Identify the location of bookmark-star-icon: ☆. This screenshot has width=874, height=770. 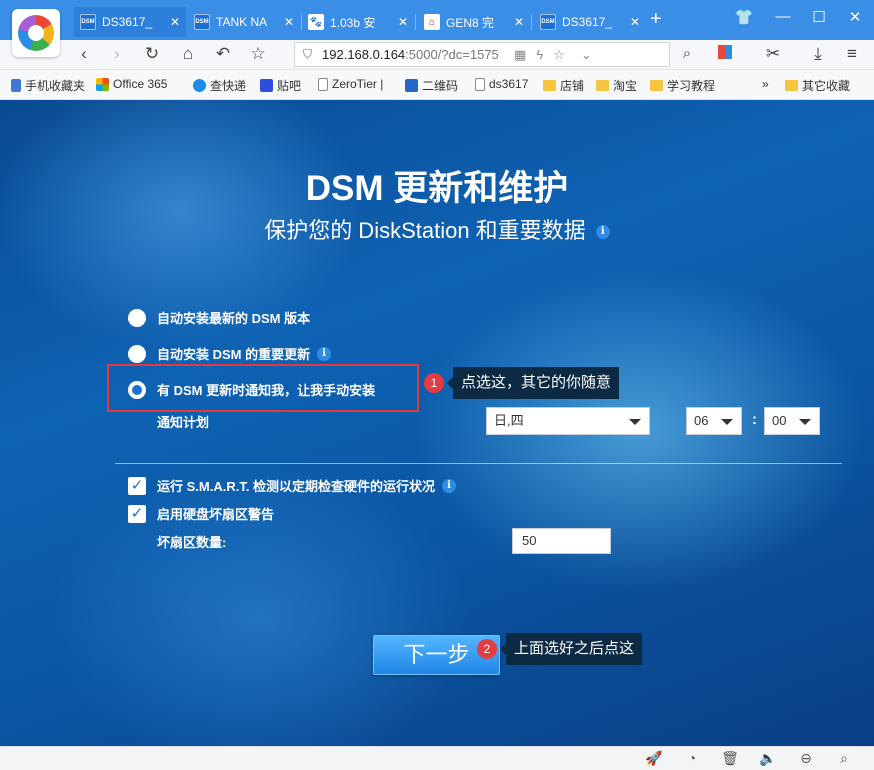
(559, 55).